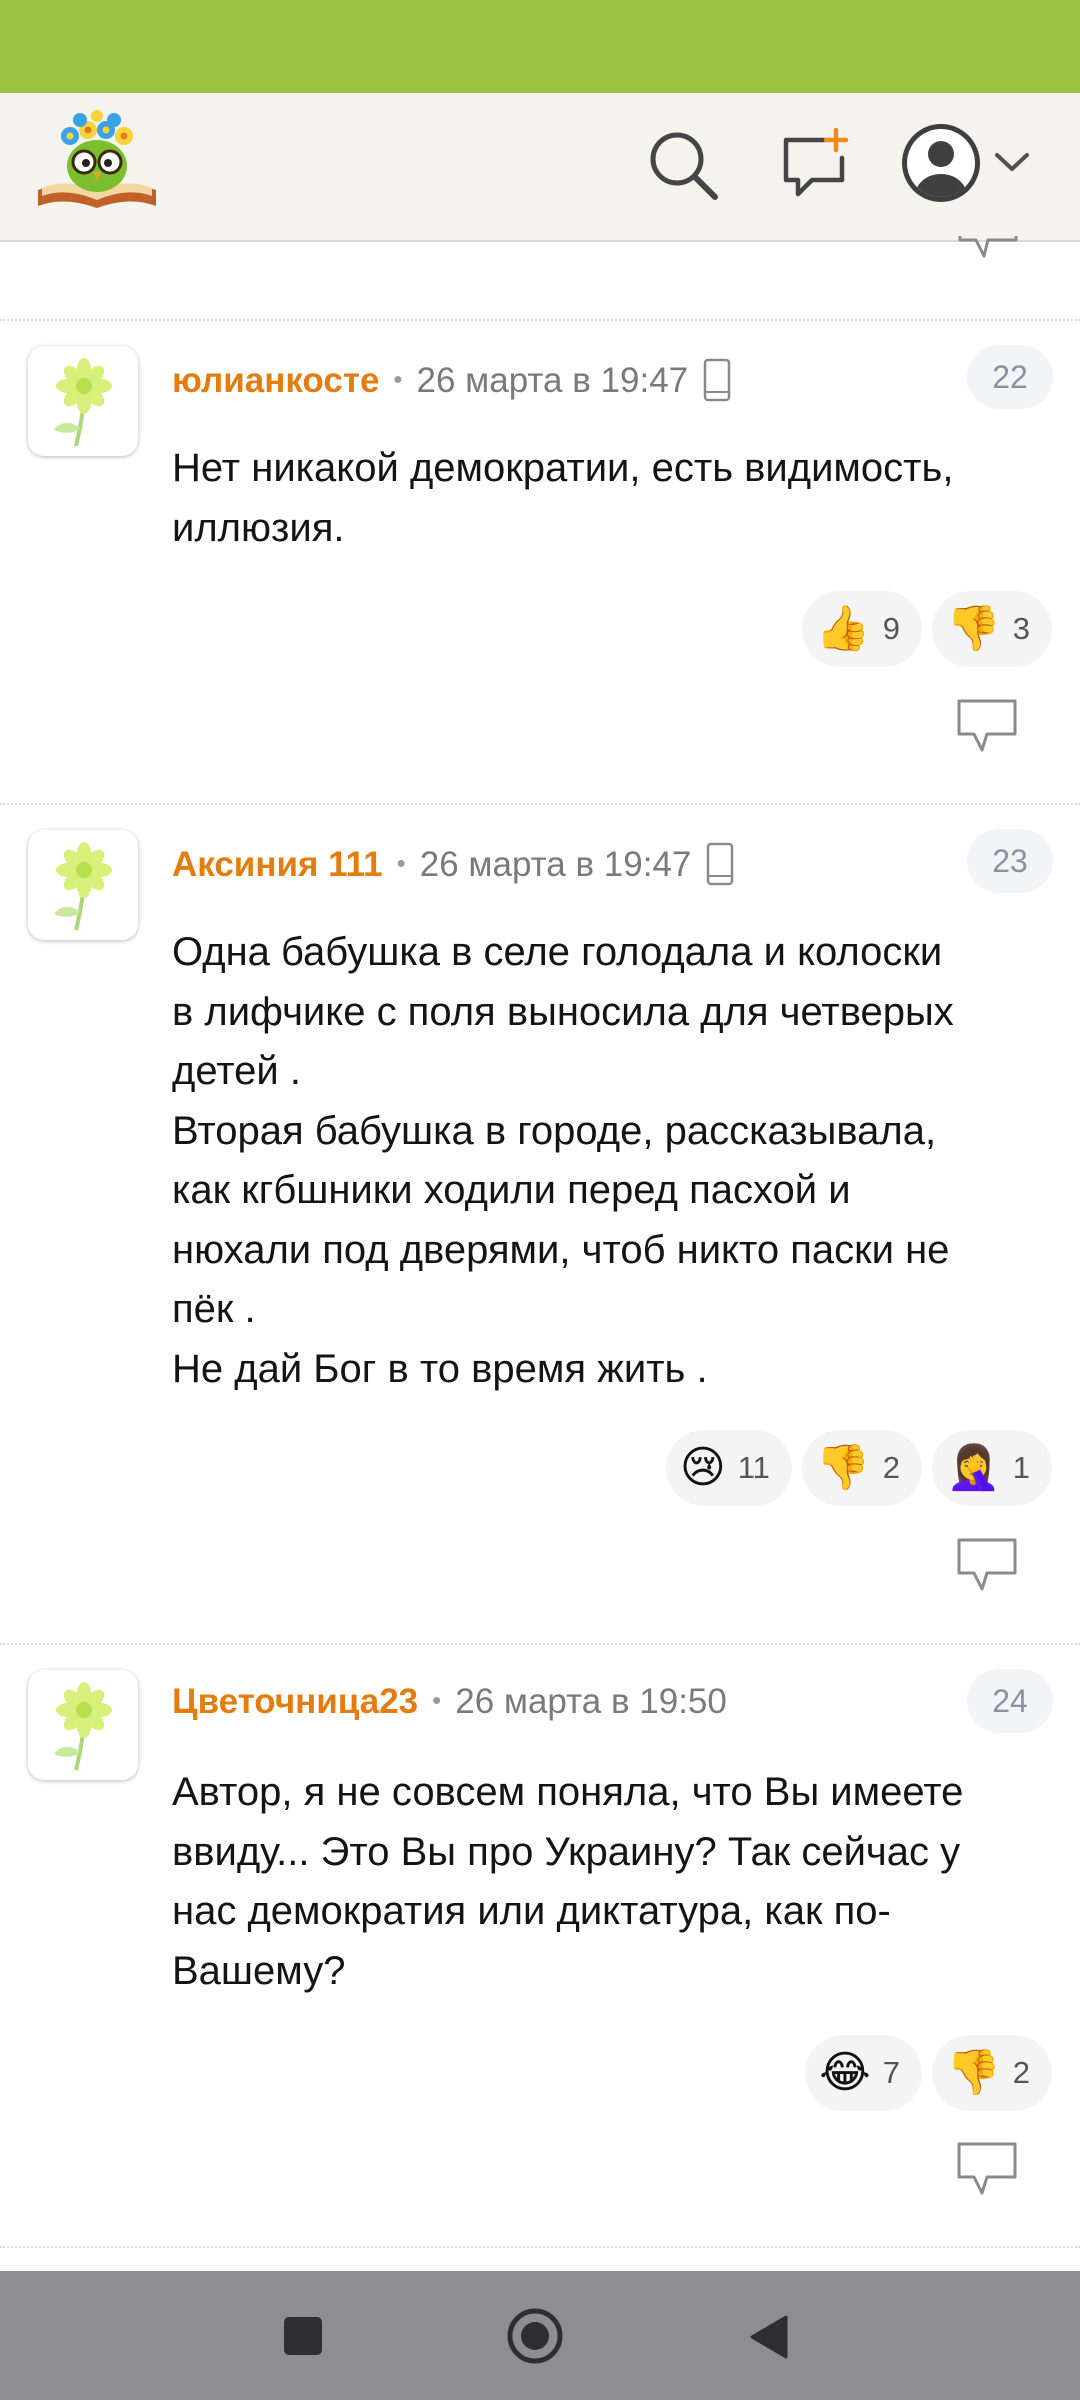 This screenshot has width=1080, height=2400. I want to click on comment-number: 22, so click(1010, 377).